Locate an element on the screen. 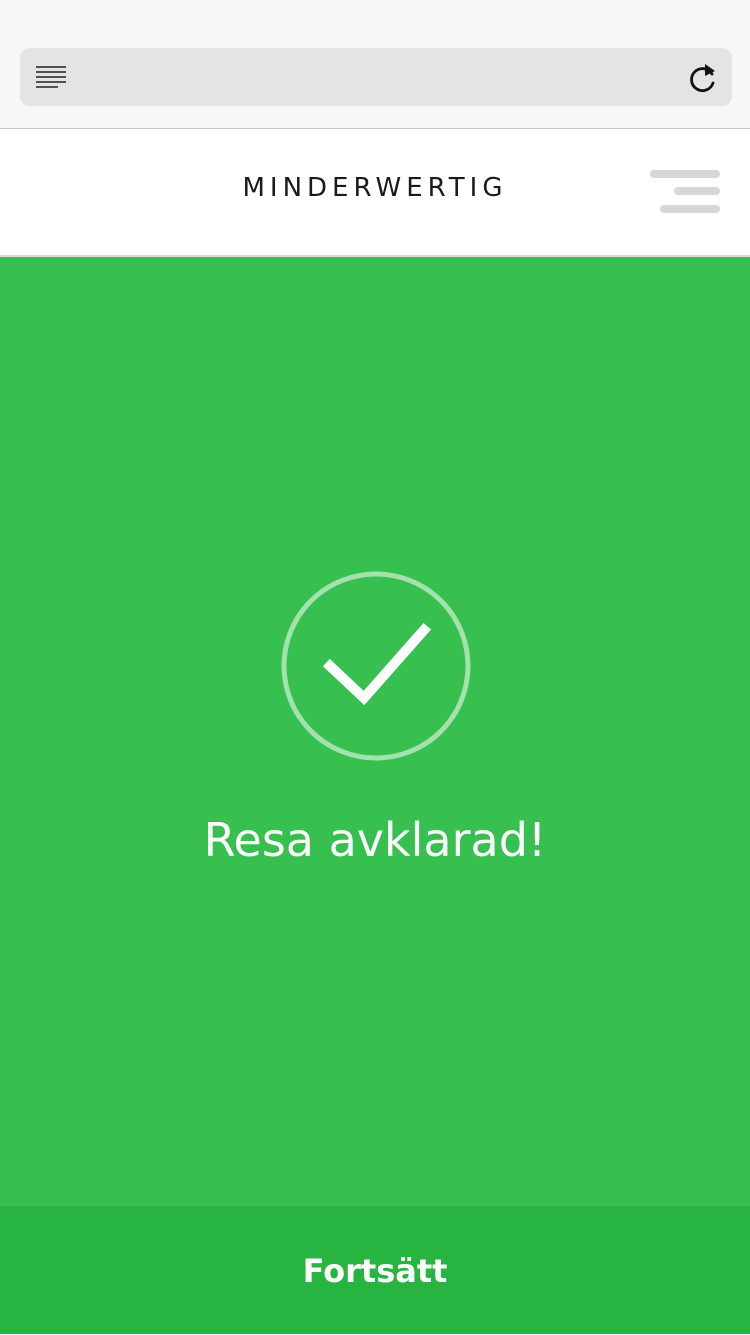 The width and height of the screenshot is (750, 1335). reload-icon is located at coordinates (703, 78).